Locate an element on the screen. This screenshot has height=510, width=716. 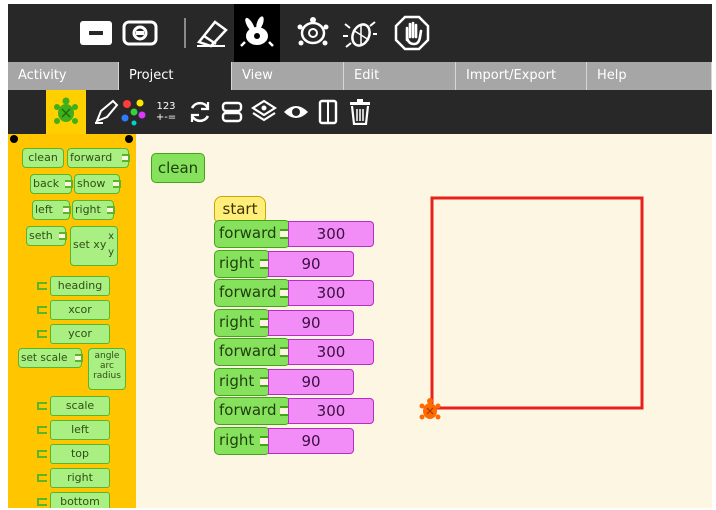
canvas-clean-label: clean is located at coordinates (178, 168).